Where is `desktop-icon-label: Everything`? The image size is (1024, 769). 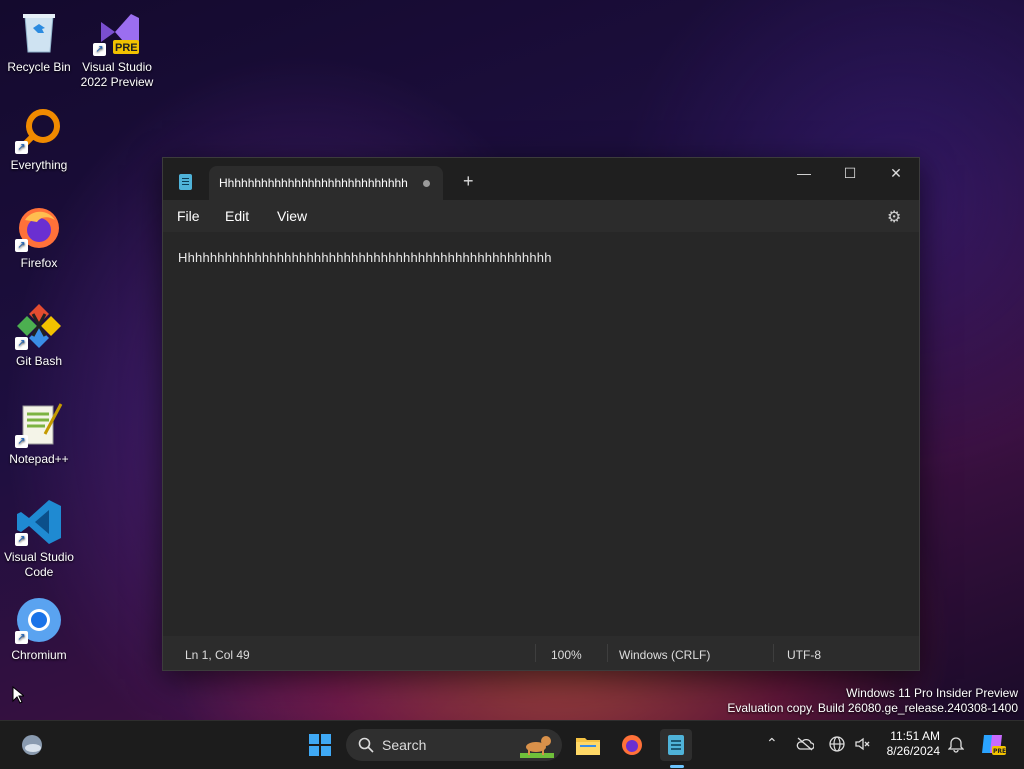 desktop-icon-label: Everything is located at coordinates (39, 165).